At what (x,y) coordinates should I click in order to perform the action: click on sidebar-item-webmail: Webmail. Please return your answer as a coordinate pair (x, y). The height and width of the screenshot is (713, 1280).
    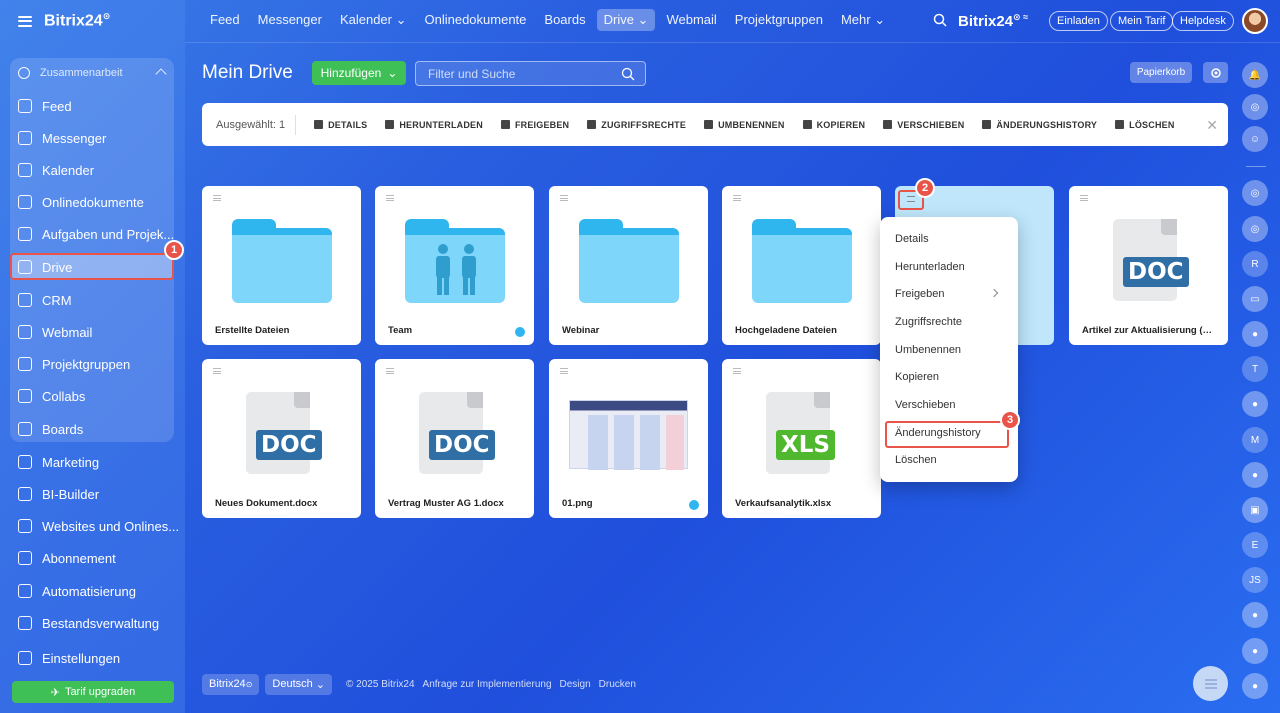
    Looking at the image, I should click on (55, 332).